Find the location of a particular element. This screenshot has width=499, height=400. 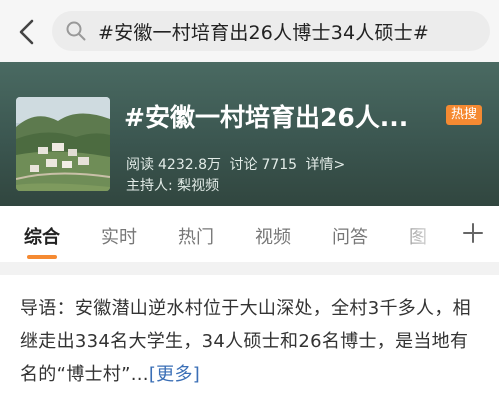

tab-bar: 综合 实时 热门 视频 问答 图 is located at coordinates (249, 234).